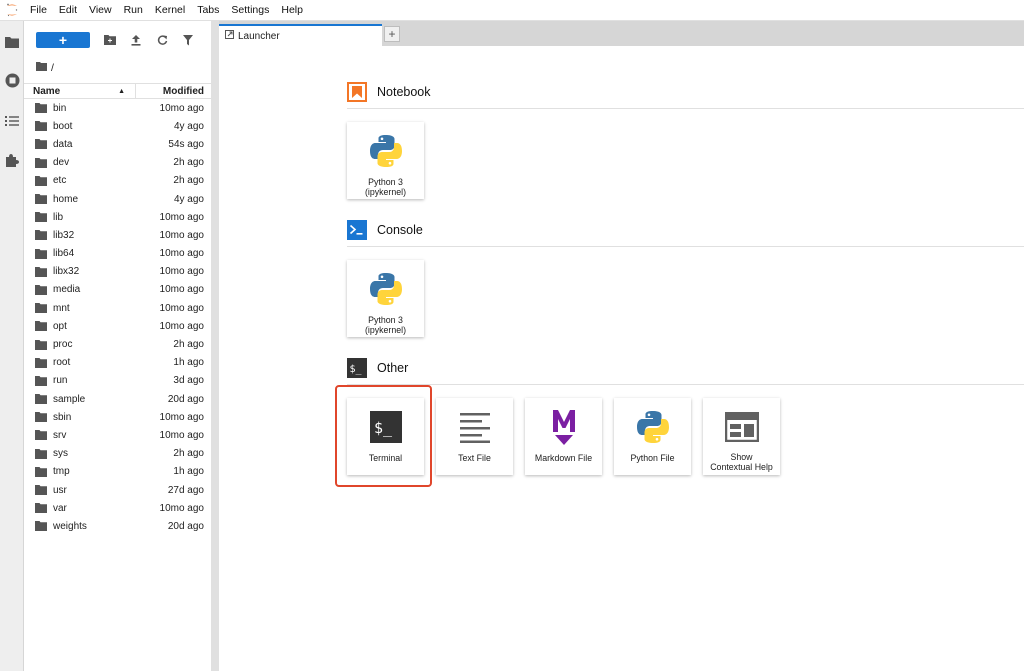 The image size is (1024, 671). Describe the element at coordinates (80, 91) in the screenshot. I see `column-header-name: Name ▲` at that location.